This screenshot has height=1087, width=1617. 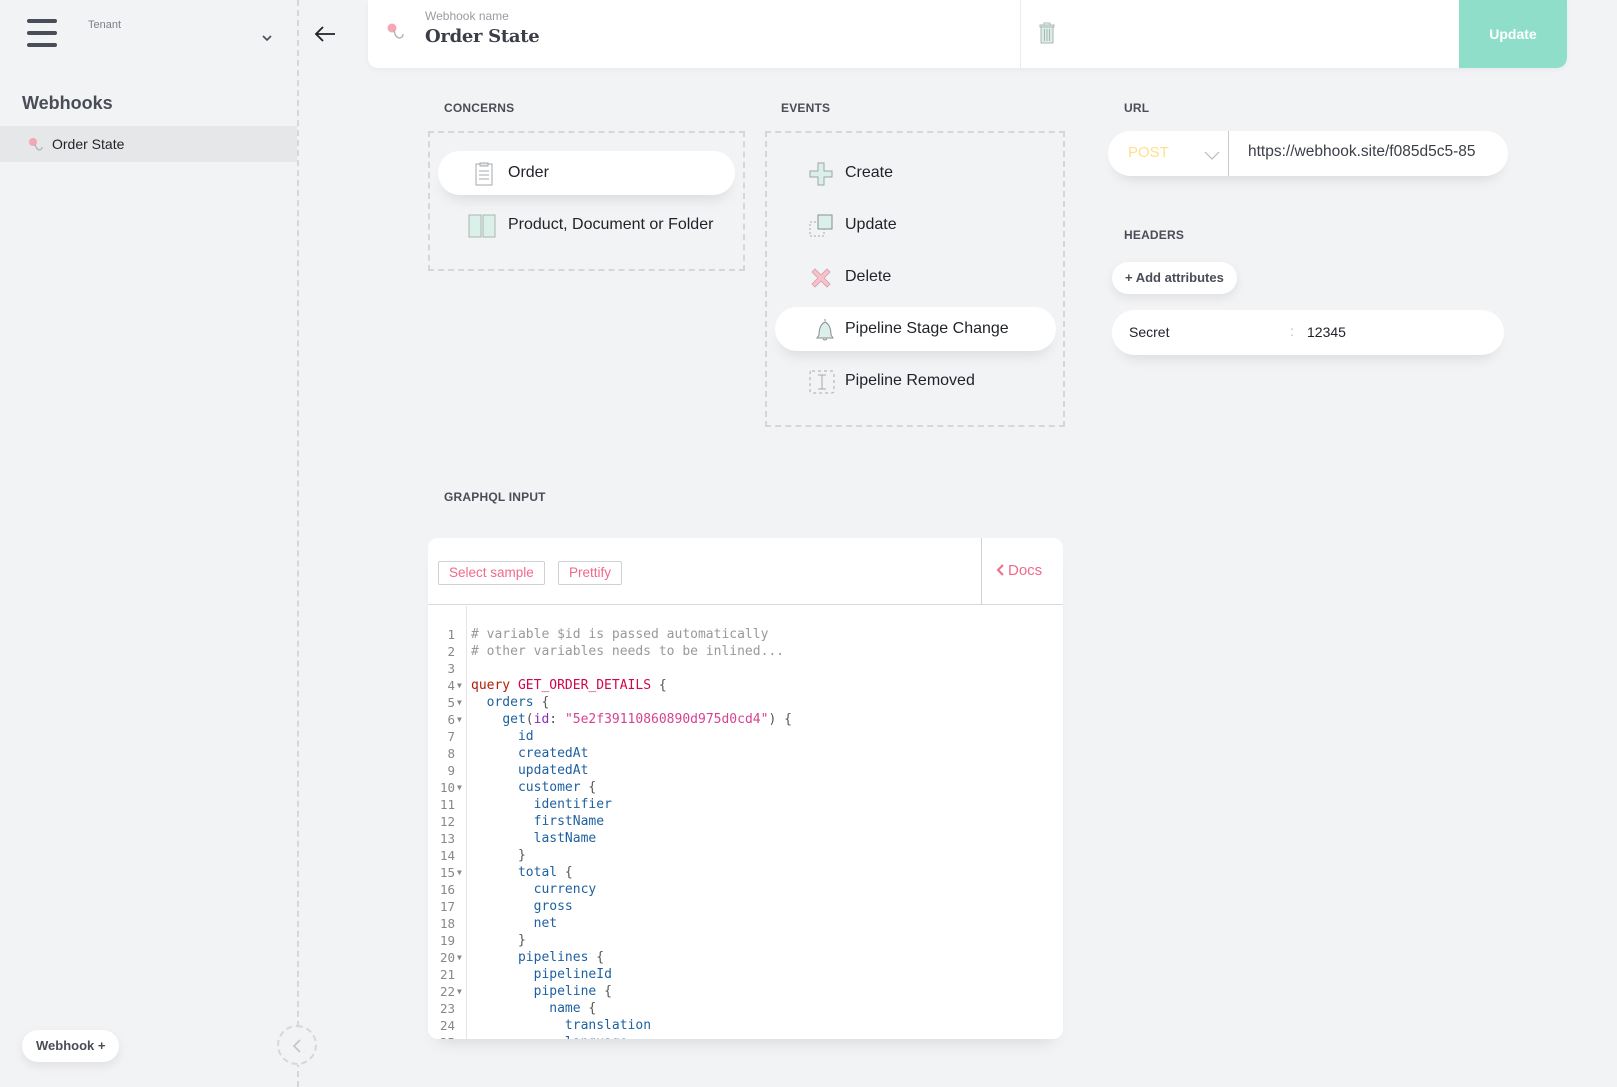 What do you see at coordinates (42, 33) in the screenshot?
I see `hamburger-menu-icon` at bounding box center [42, 33].